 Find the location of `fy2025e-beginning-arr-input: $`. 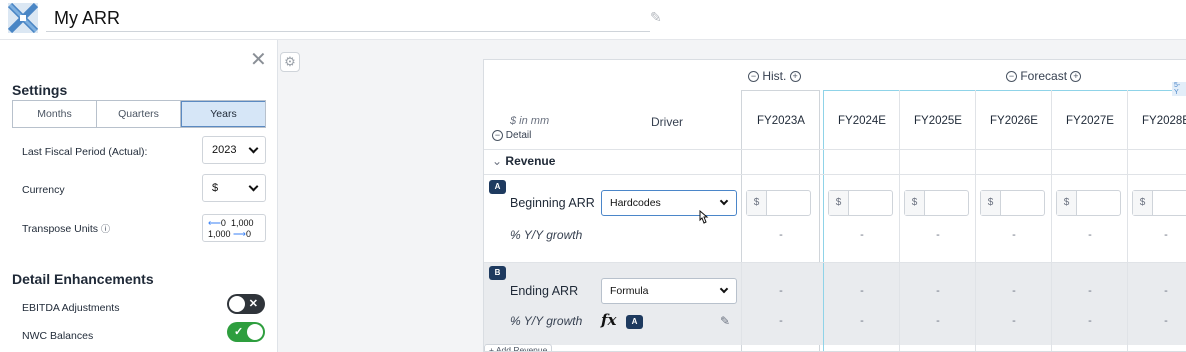

fy2025e-beginning-arr-input: $ is located at coordinates (936, 203).